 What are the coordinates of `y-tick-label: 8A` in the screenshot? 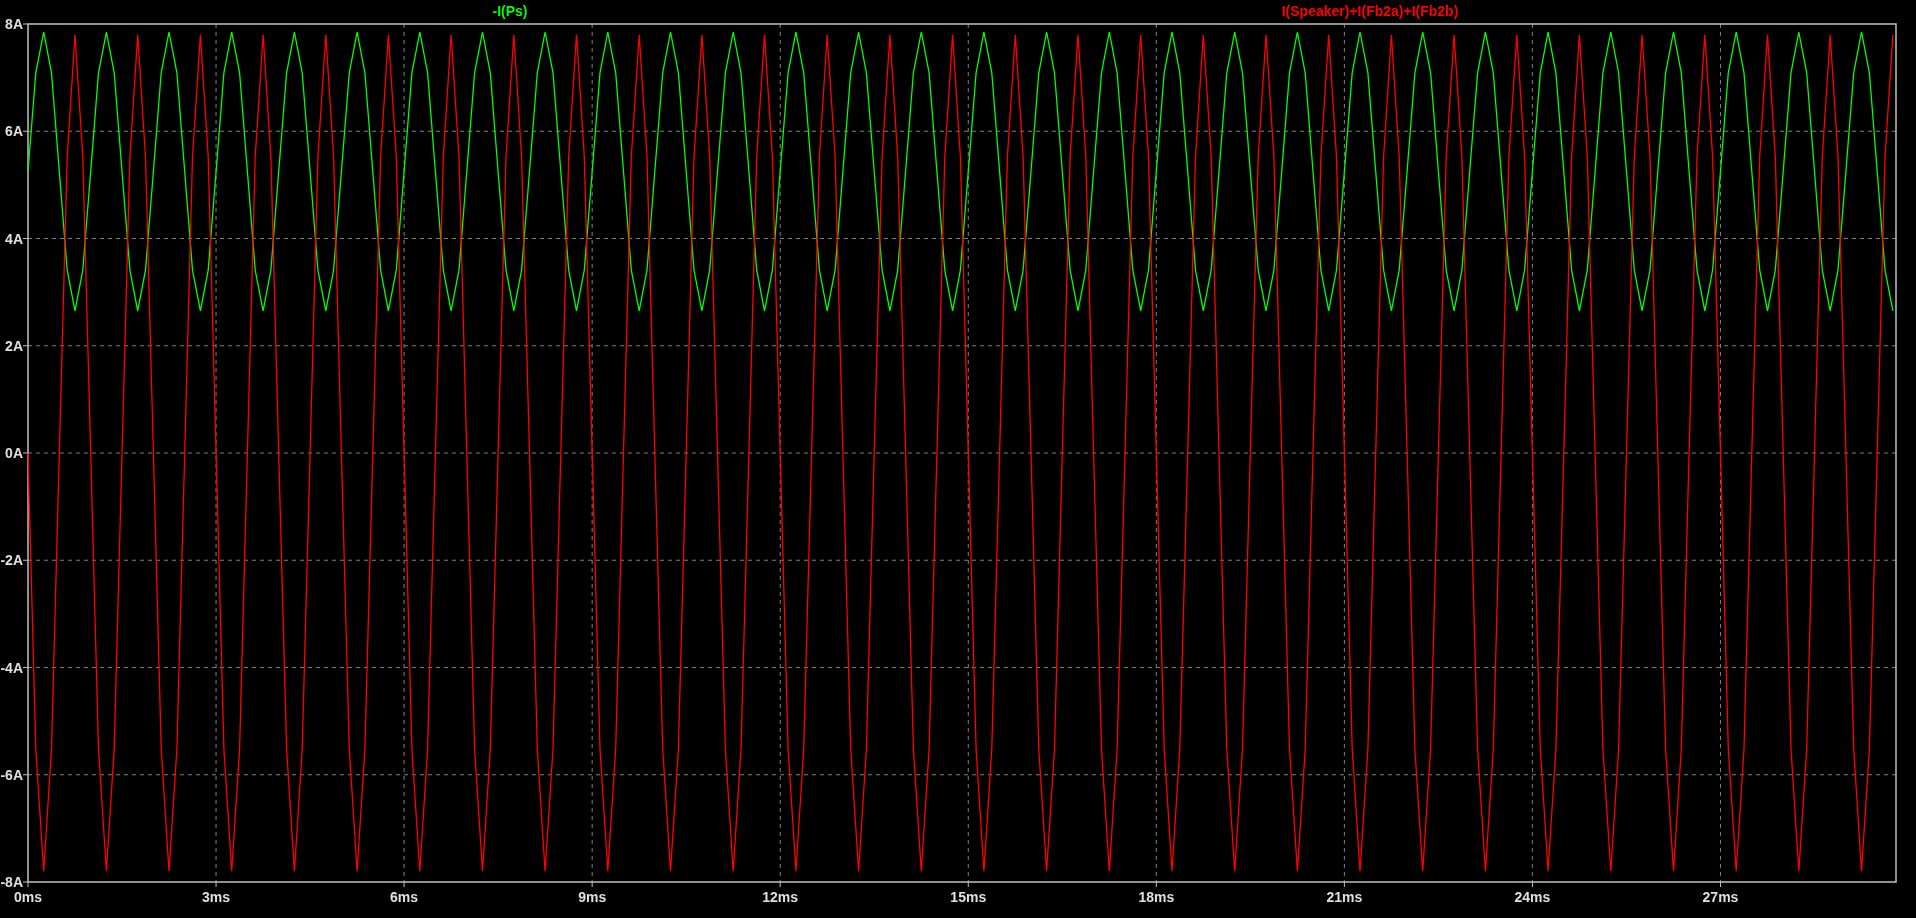 It's located at (14, 24).